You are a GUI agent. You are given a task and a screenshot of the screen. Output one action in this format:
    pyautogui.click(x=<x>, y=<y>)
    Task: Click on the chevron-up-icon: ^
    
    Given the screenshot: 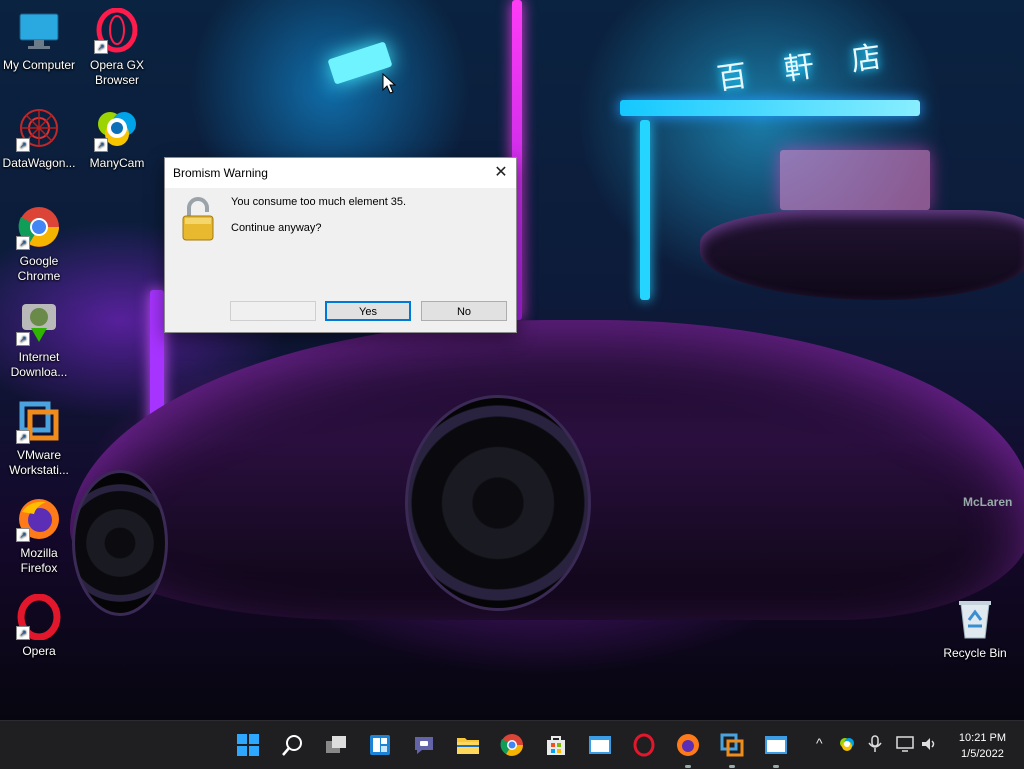 What is the action you would take?
    pyautogui.click(x=819, y=743)
    